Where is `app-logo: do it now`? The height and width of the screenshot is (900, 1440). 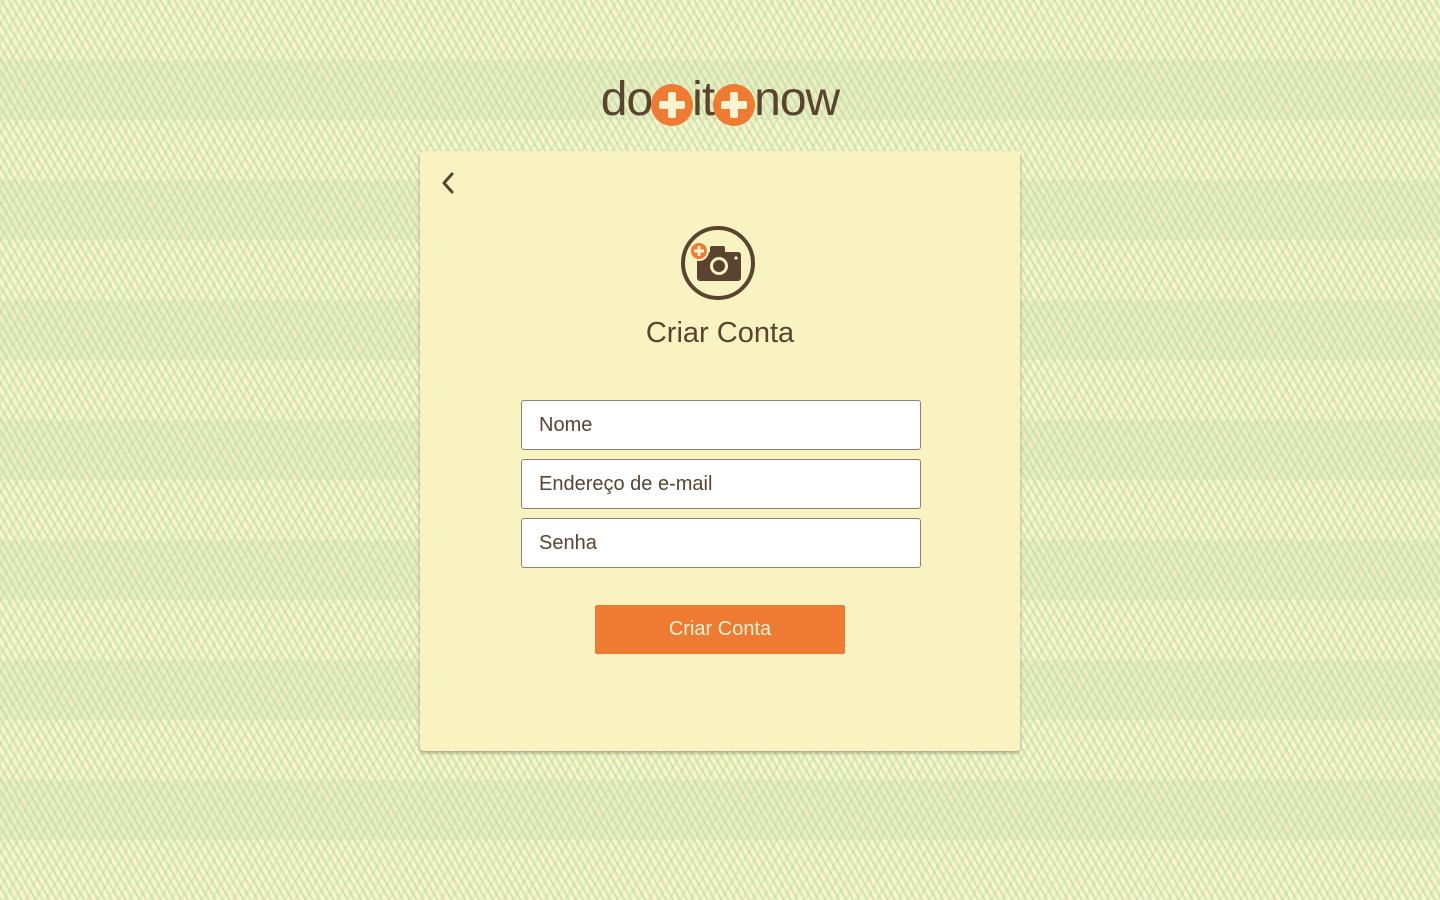 app-logo: do it now is located at coordinates (720, 100).